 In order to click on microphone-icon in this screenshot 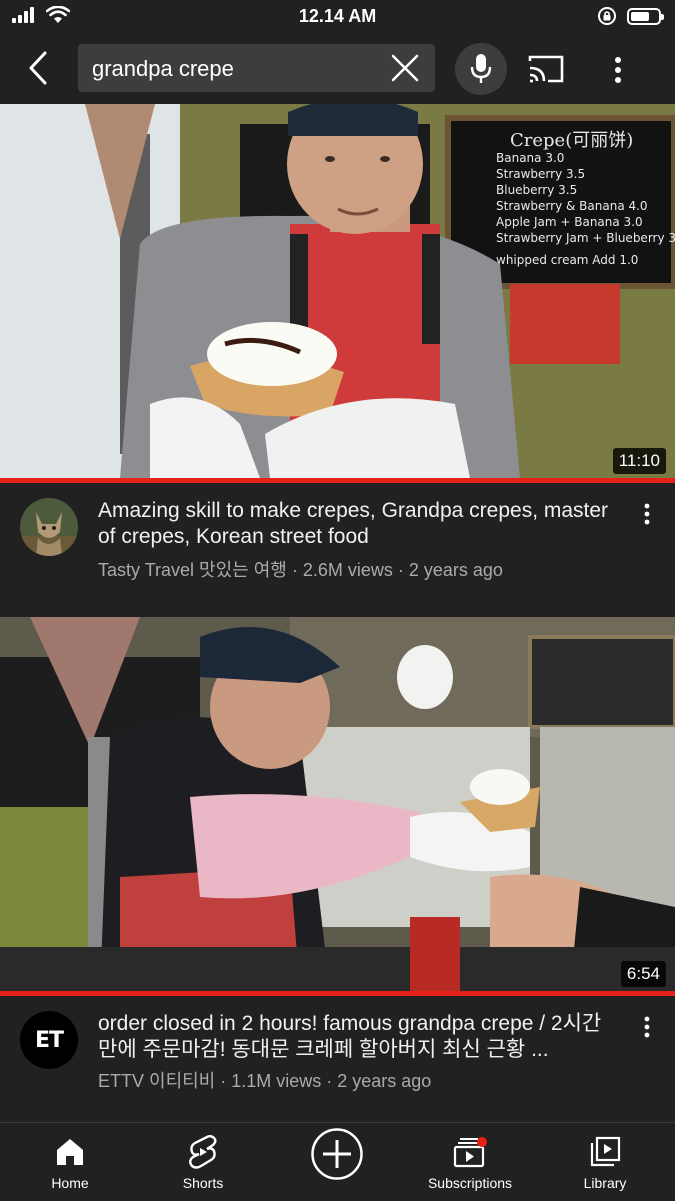, I will do `click(481, 68)`.